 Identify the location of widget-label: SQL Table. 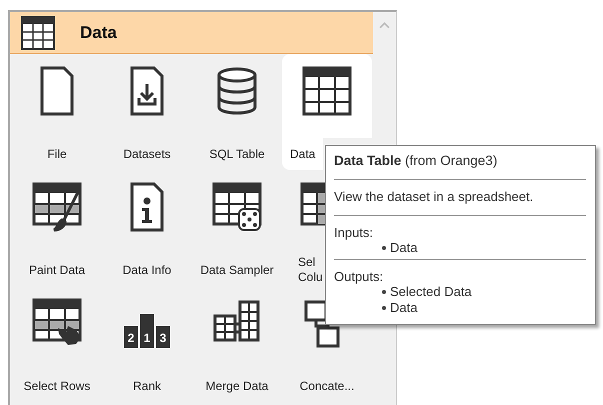
(237, 154).